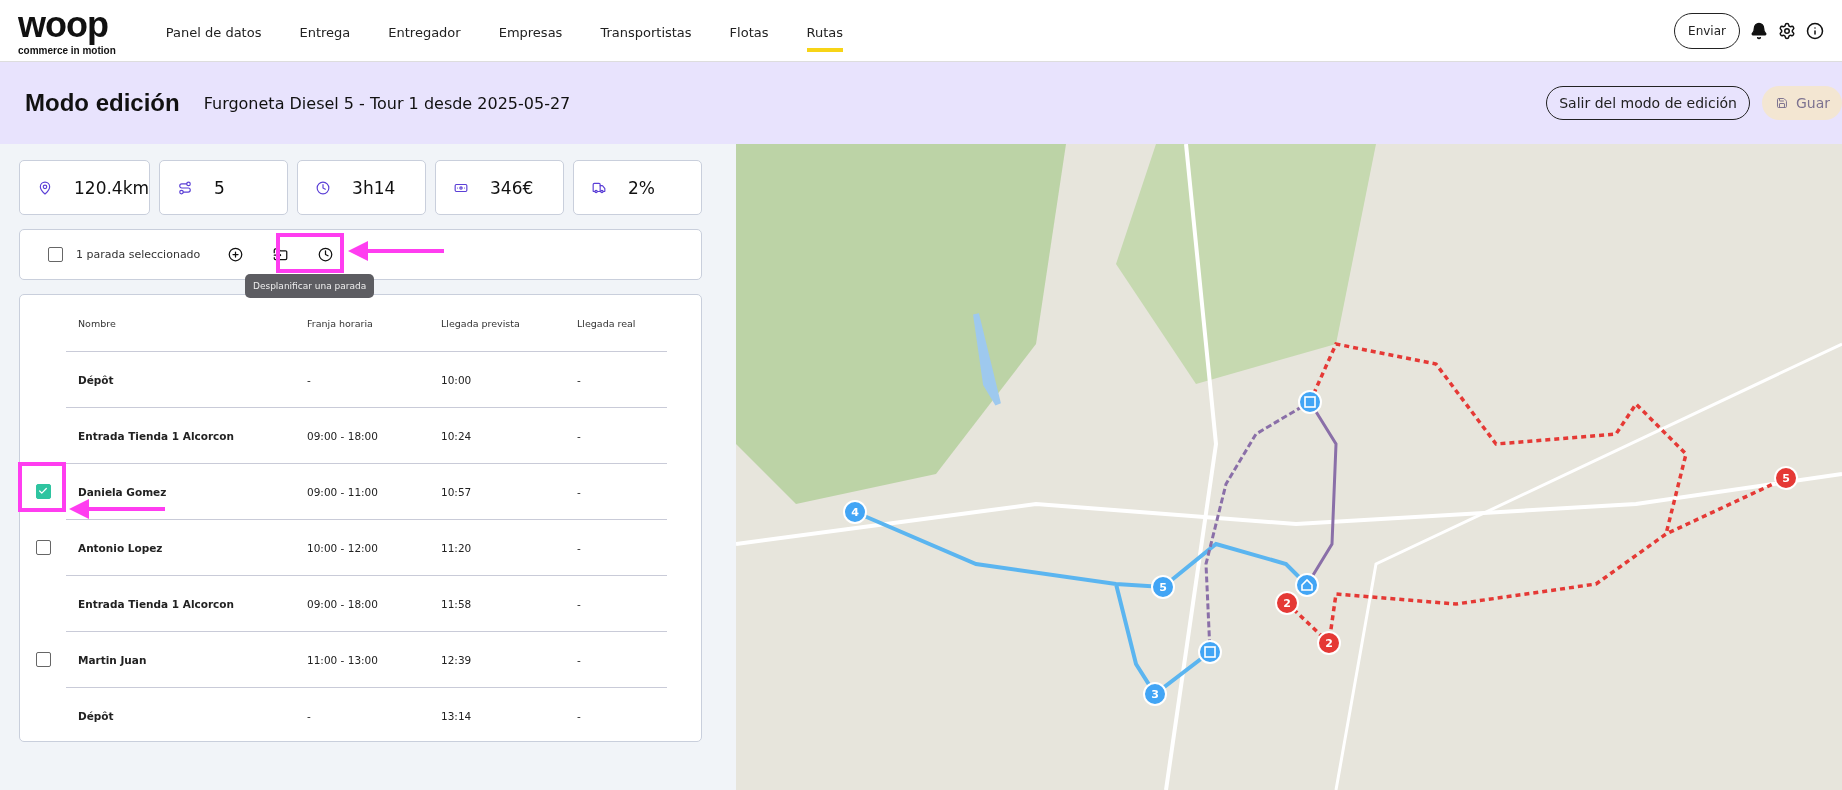  What do you see at coordinates (323, 187) in the screenshot?
I see `clock-icon` at bounding box center [323, 187].